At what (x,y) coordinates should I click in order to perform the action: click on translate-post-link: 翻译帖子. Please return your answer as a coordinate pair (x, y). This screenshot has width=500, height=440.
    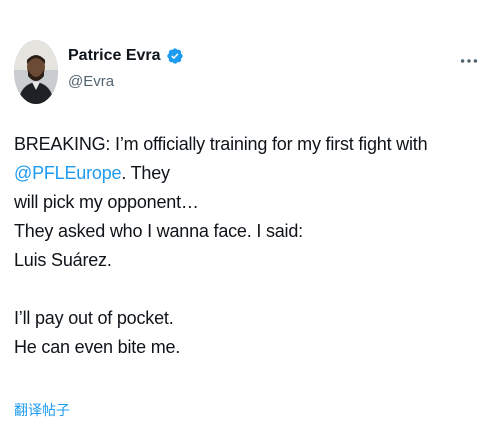
    Looking at the image, I should click on (42, 410).